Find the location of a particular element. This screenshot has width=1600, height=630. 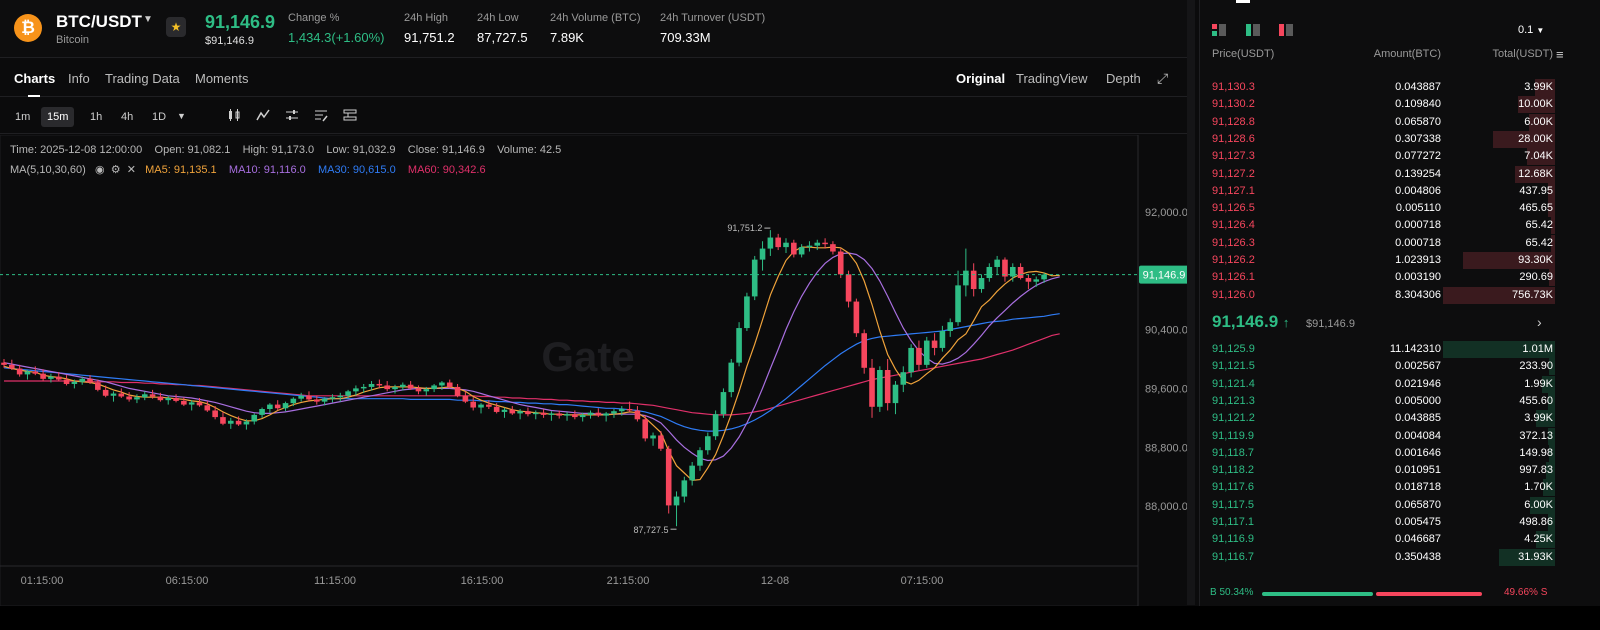

y-tick-label: 89,600.0 is located at coordinates (1166, 389).